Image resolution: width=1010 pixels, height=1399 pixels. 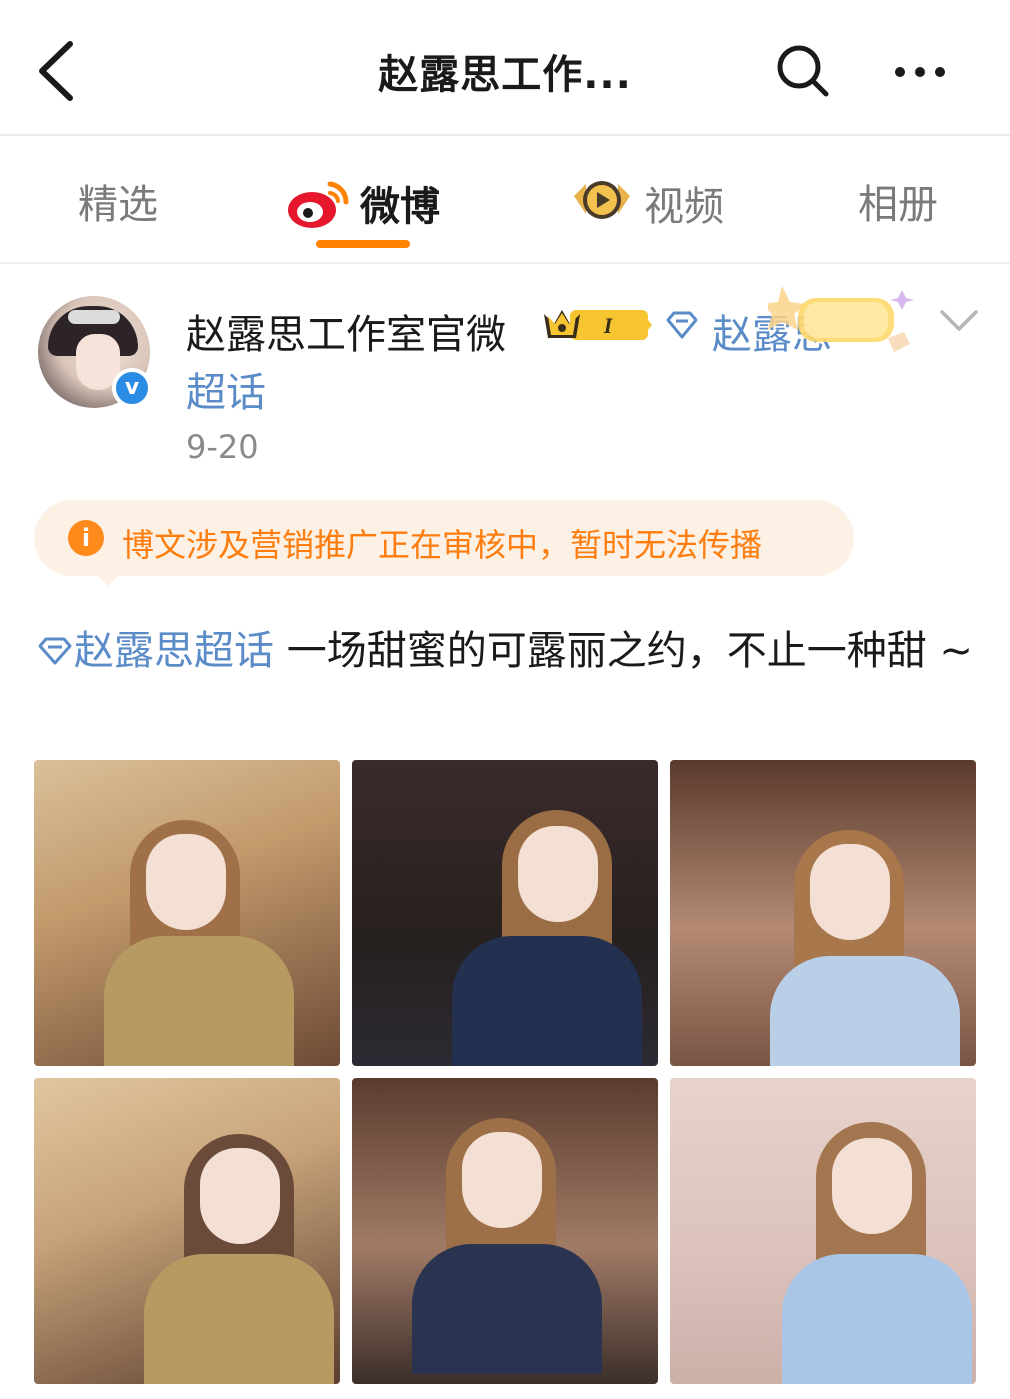 What do you see at coordinates (505, 200) in the screenshot?
I see `profile-tab-bar: 精选 微博 视频 相册` at bounding box center [505, 200].